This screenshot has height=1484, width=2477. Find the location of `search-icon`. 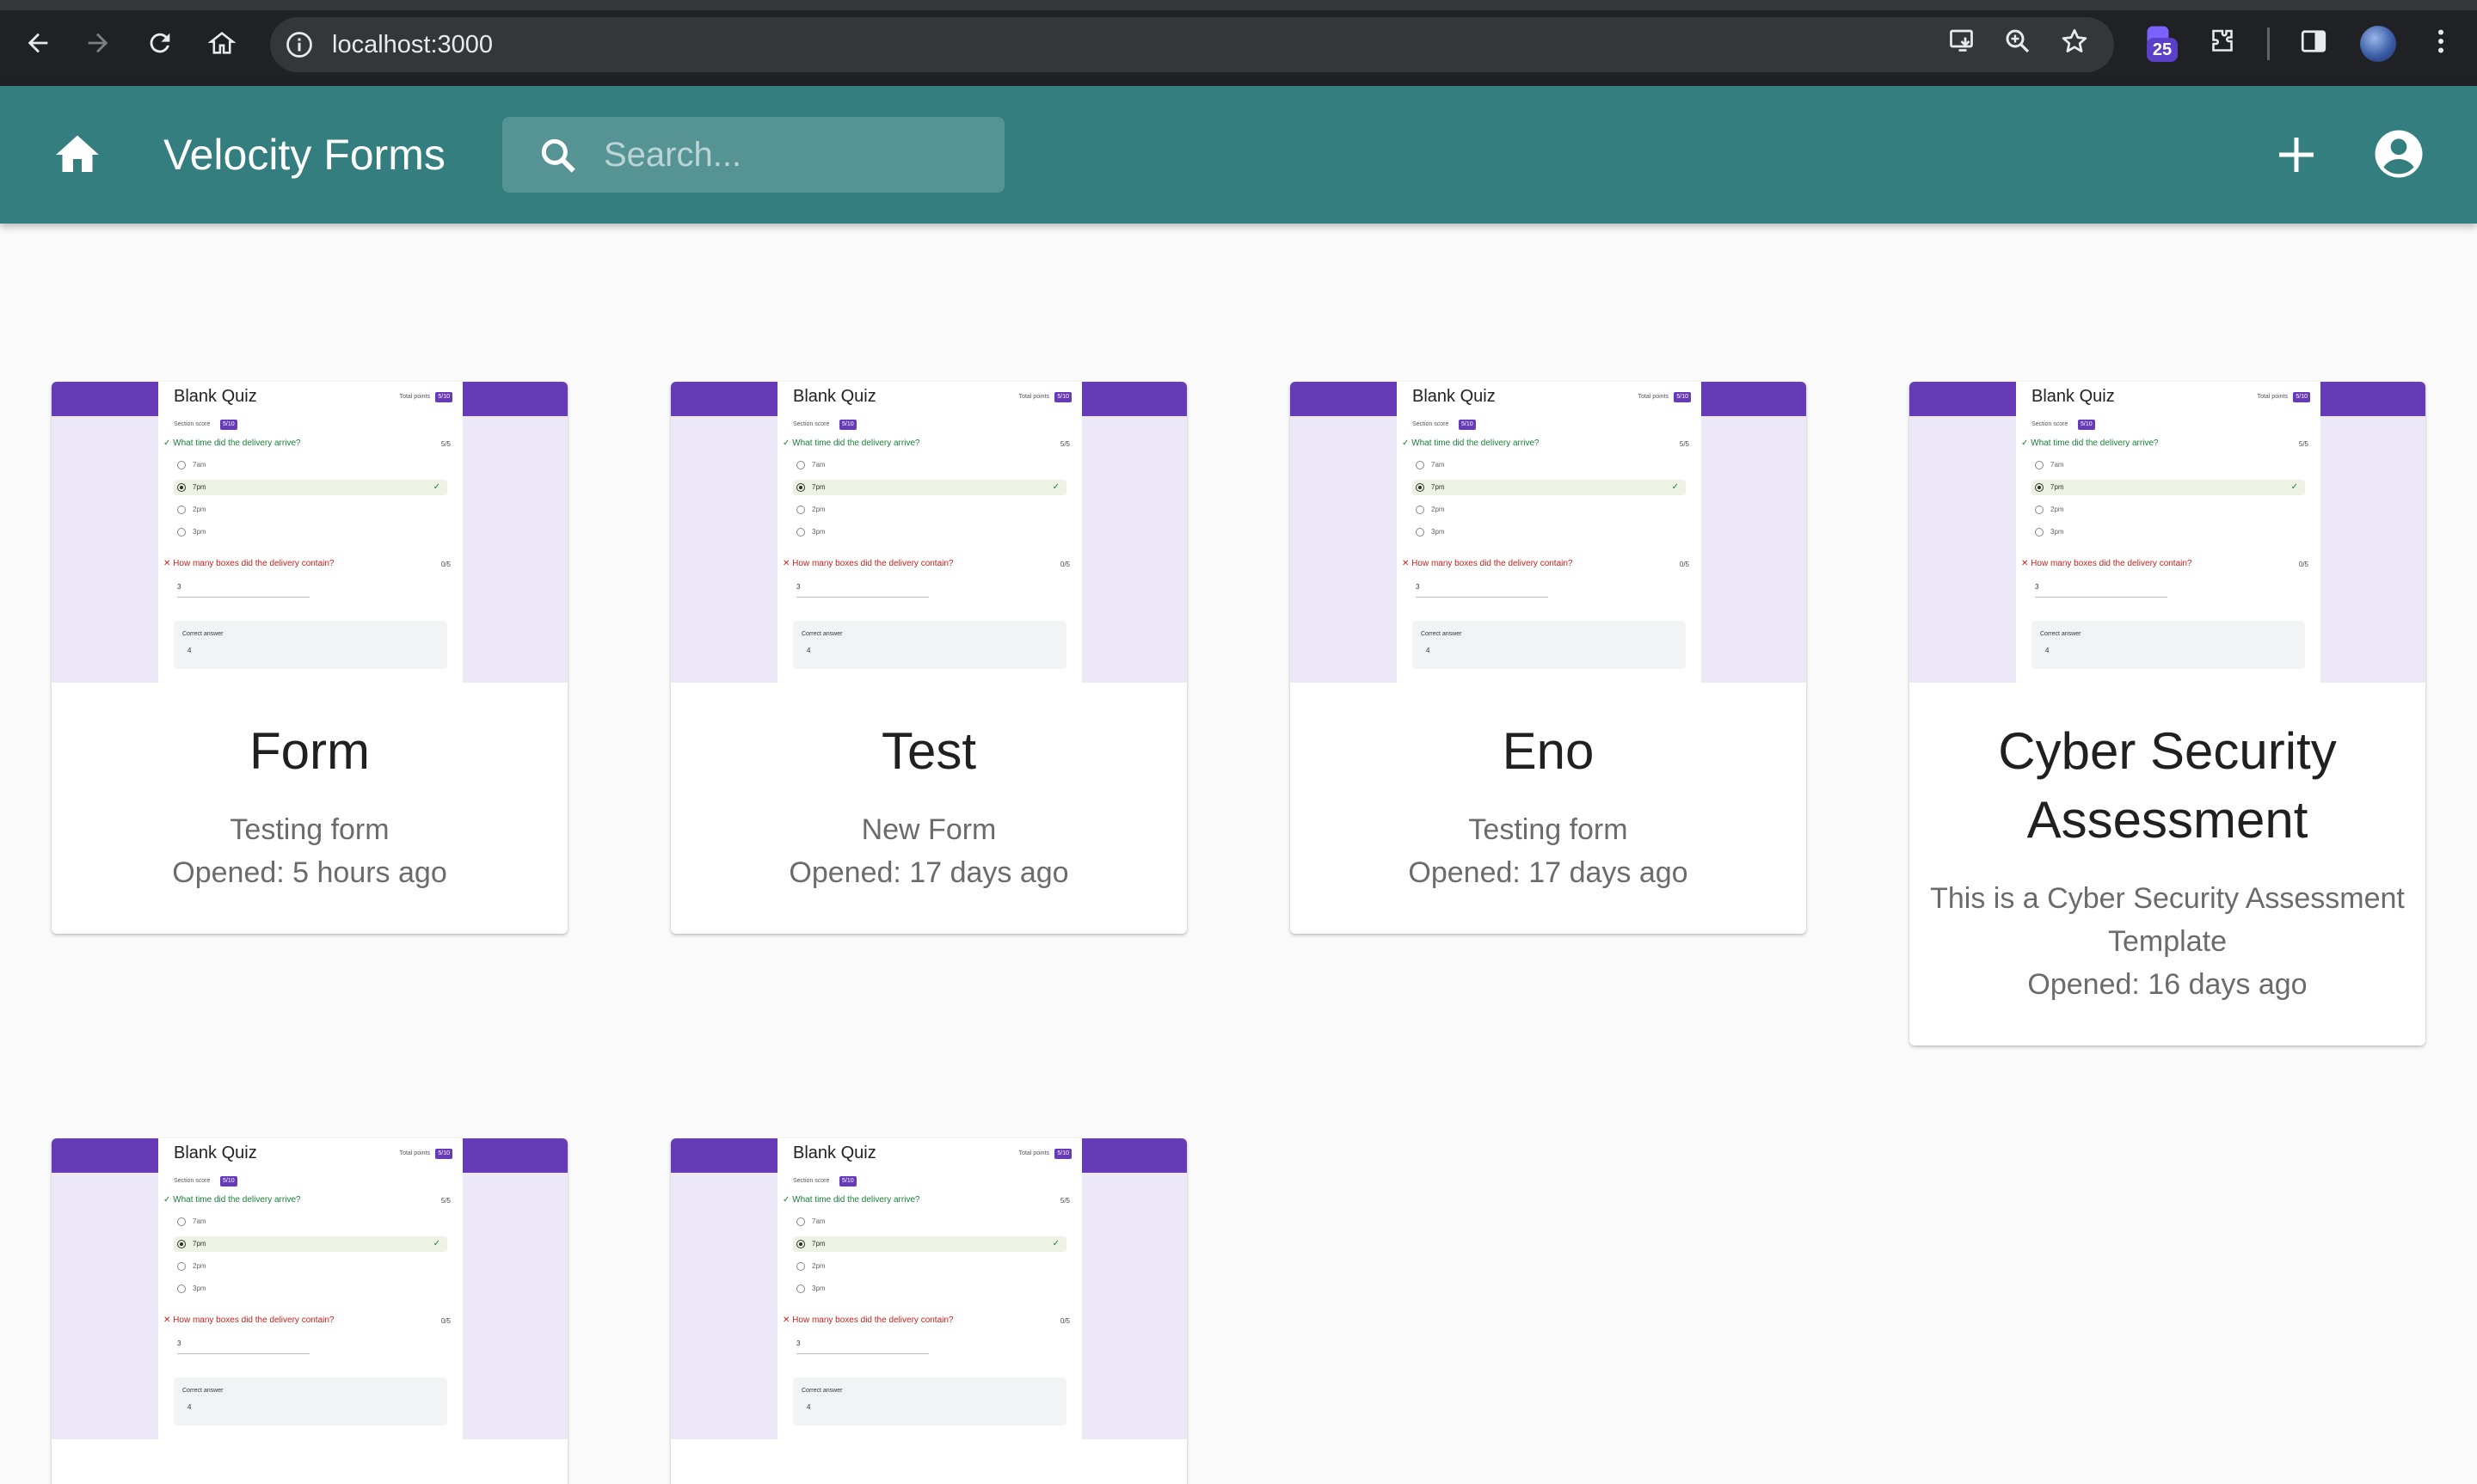

search-icon is located at coordinates (558, 155).